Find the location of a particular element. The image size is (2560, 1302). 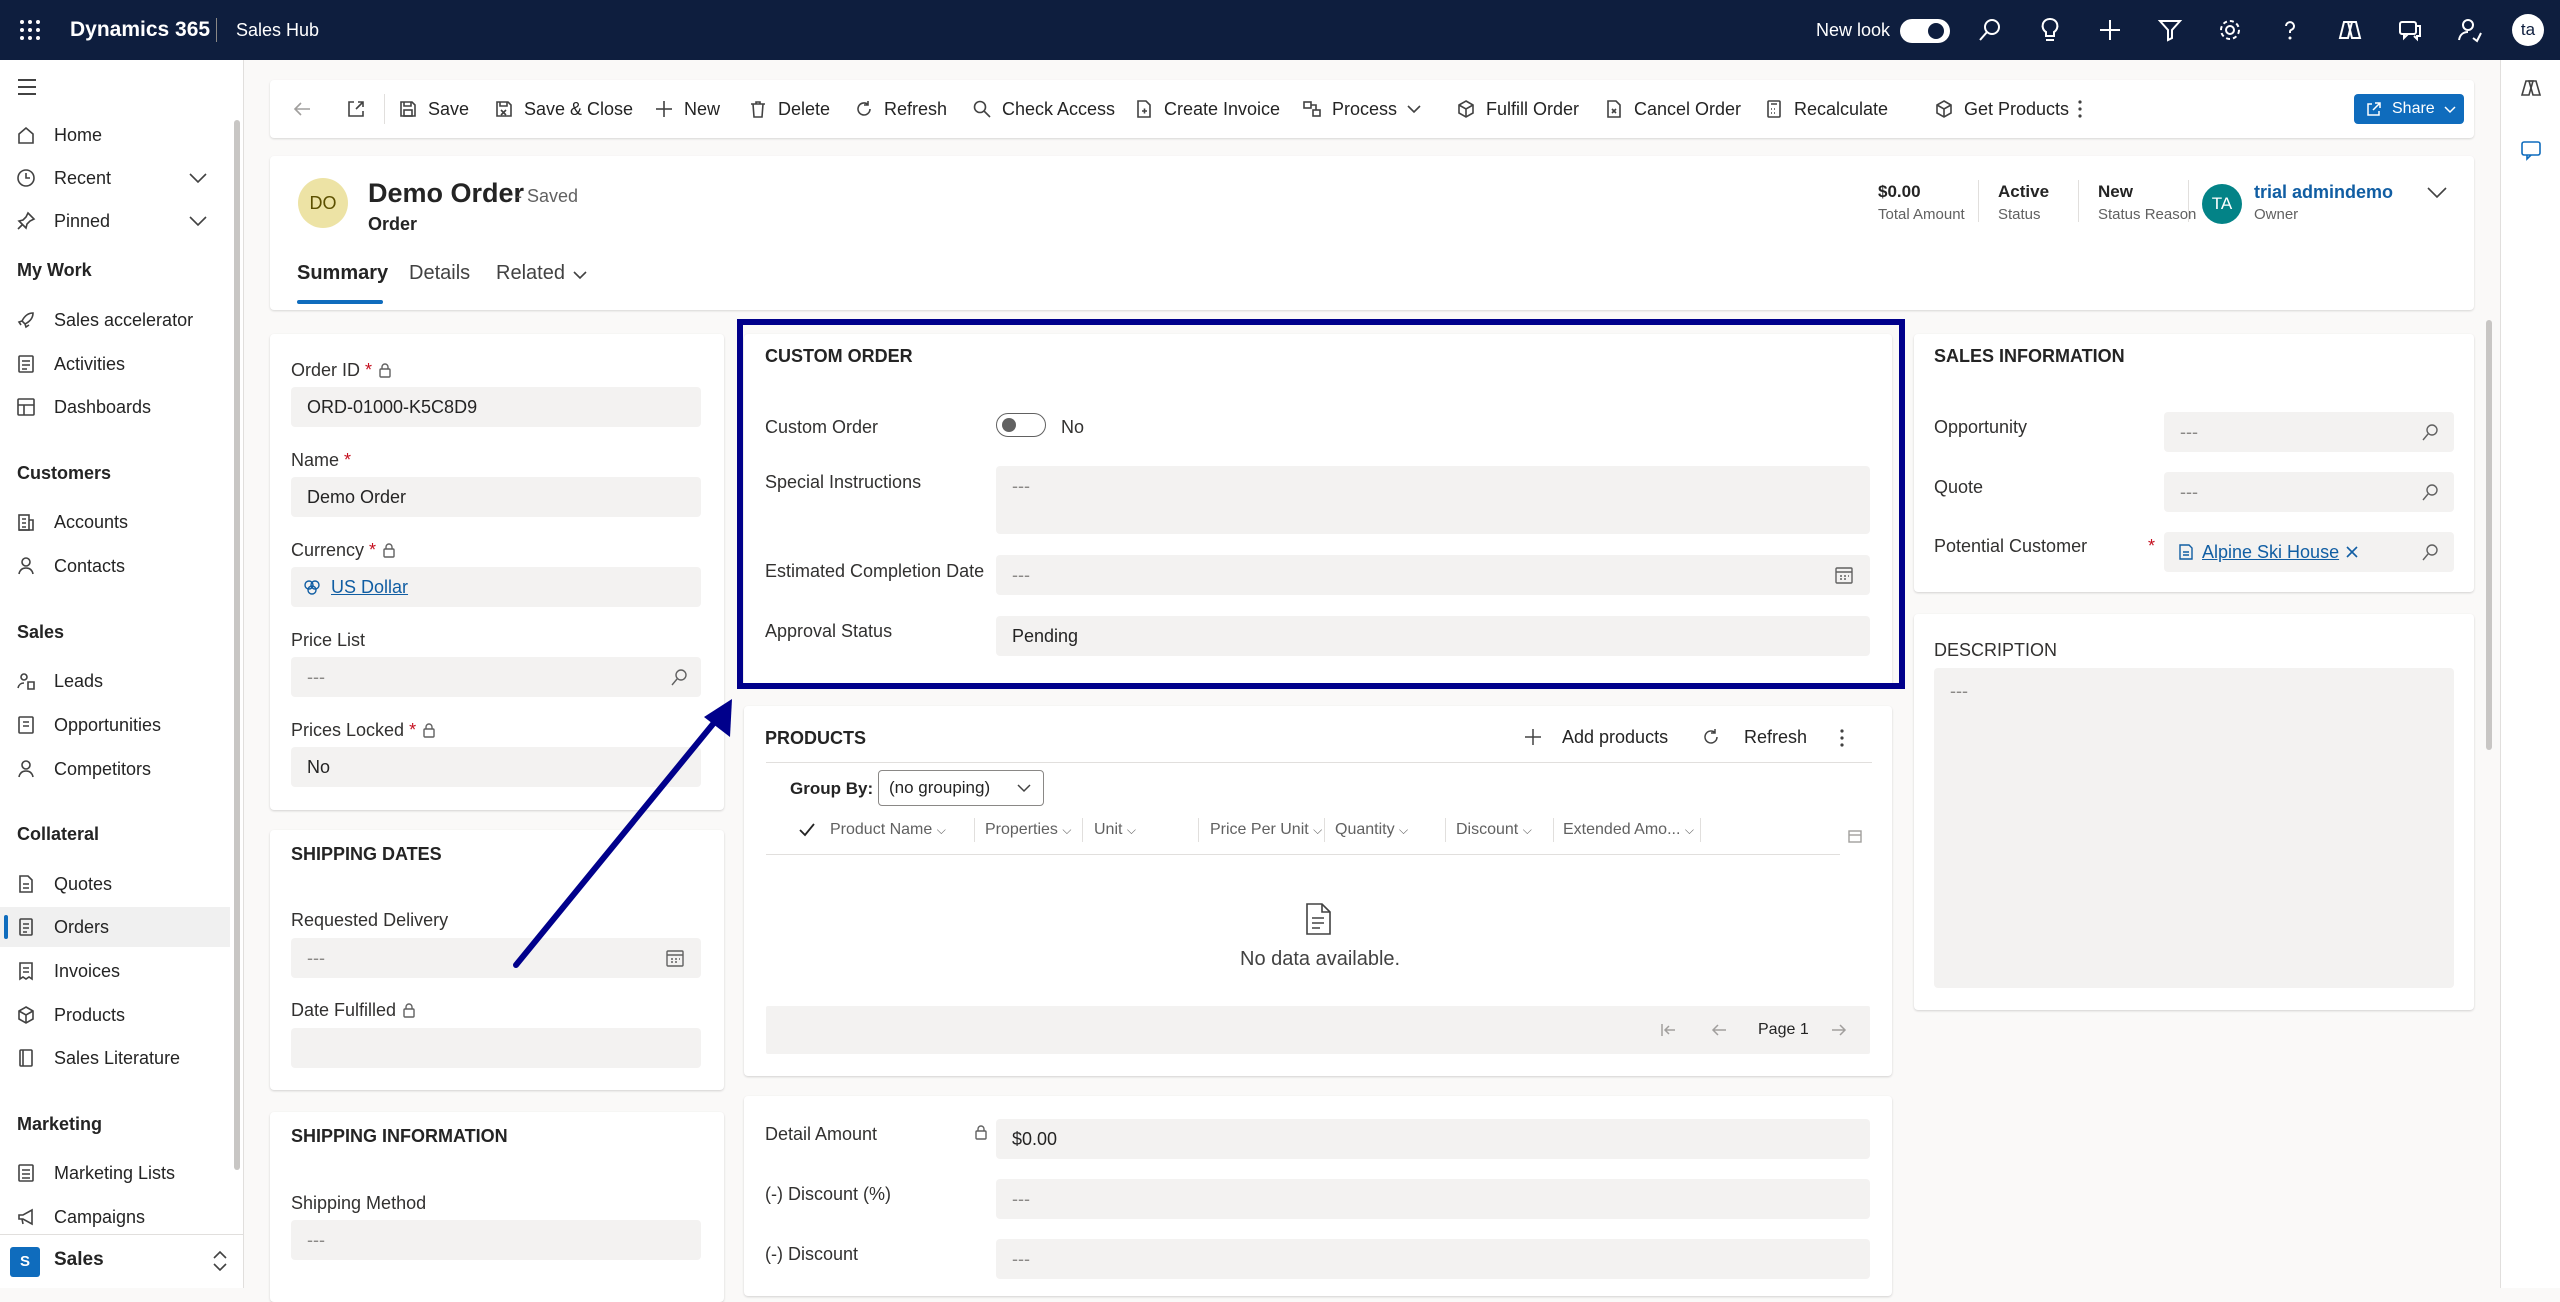

quote-field: --- is located at coordinates (2309, 492).